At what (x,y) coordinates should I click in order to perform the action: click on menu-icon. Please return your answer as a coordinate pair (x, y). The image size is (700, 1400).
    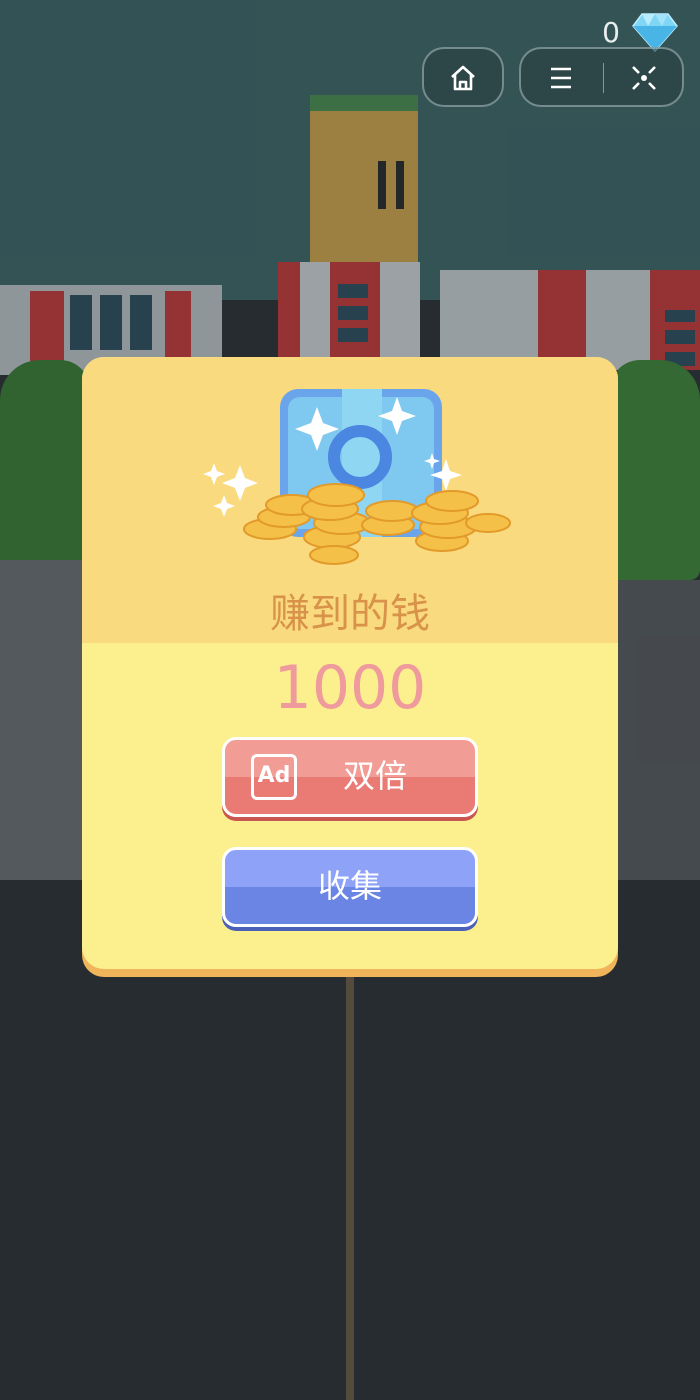
    Looking at the image, I should click on (561, 78).